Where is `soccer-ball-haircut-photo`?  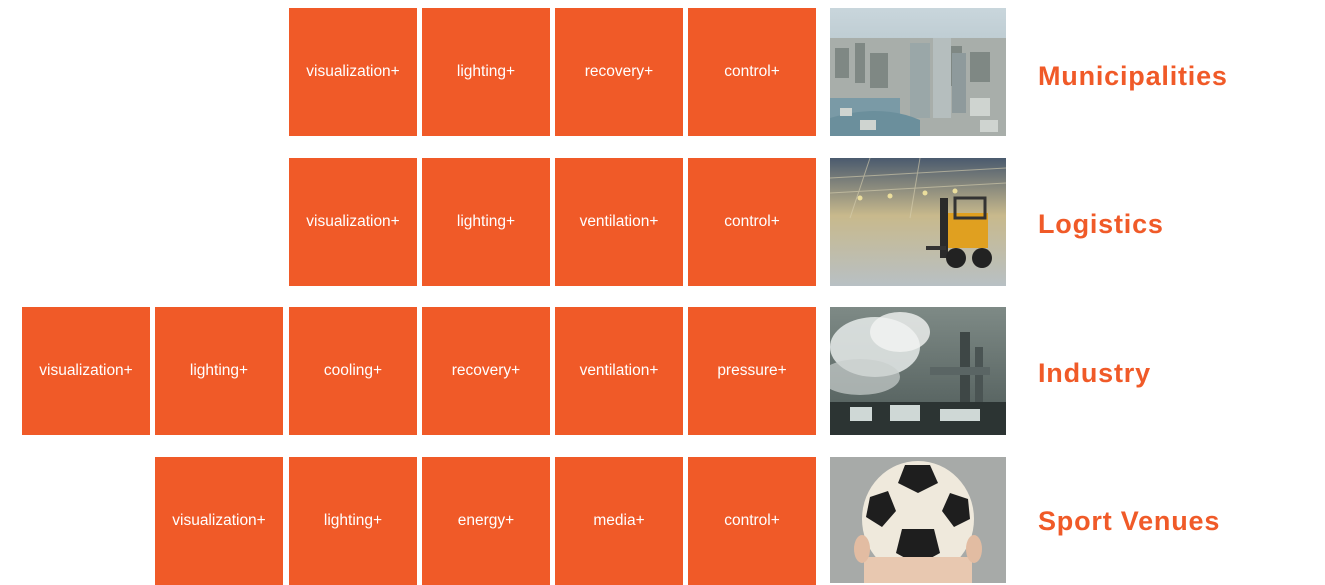
soccer-ball-haircut-photo is located at coordinates (918, 521).